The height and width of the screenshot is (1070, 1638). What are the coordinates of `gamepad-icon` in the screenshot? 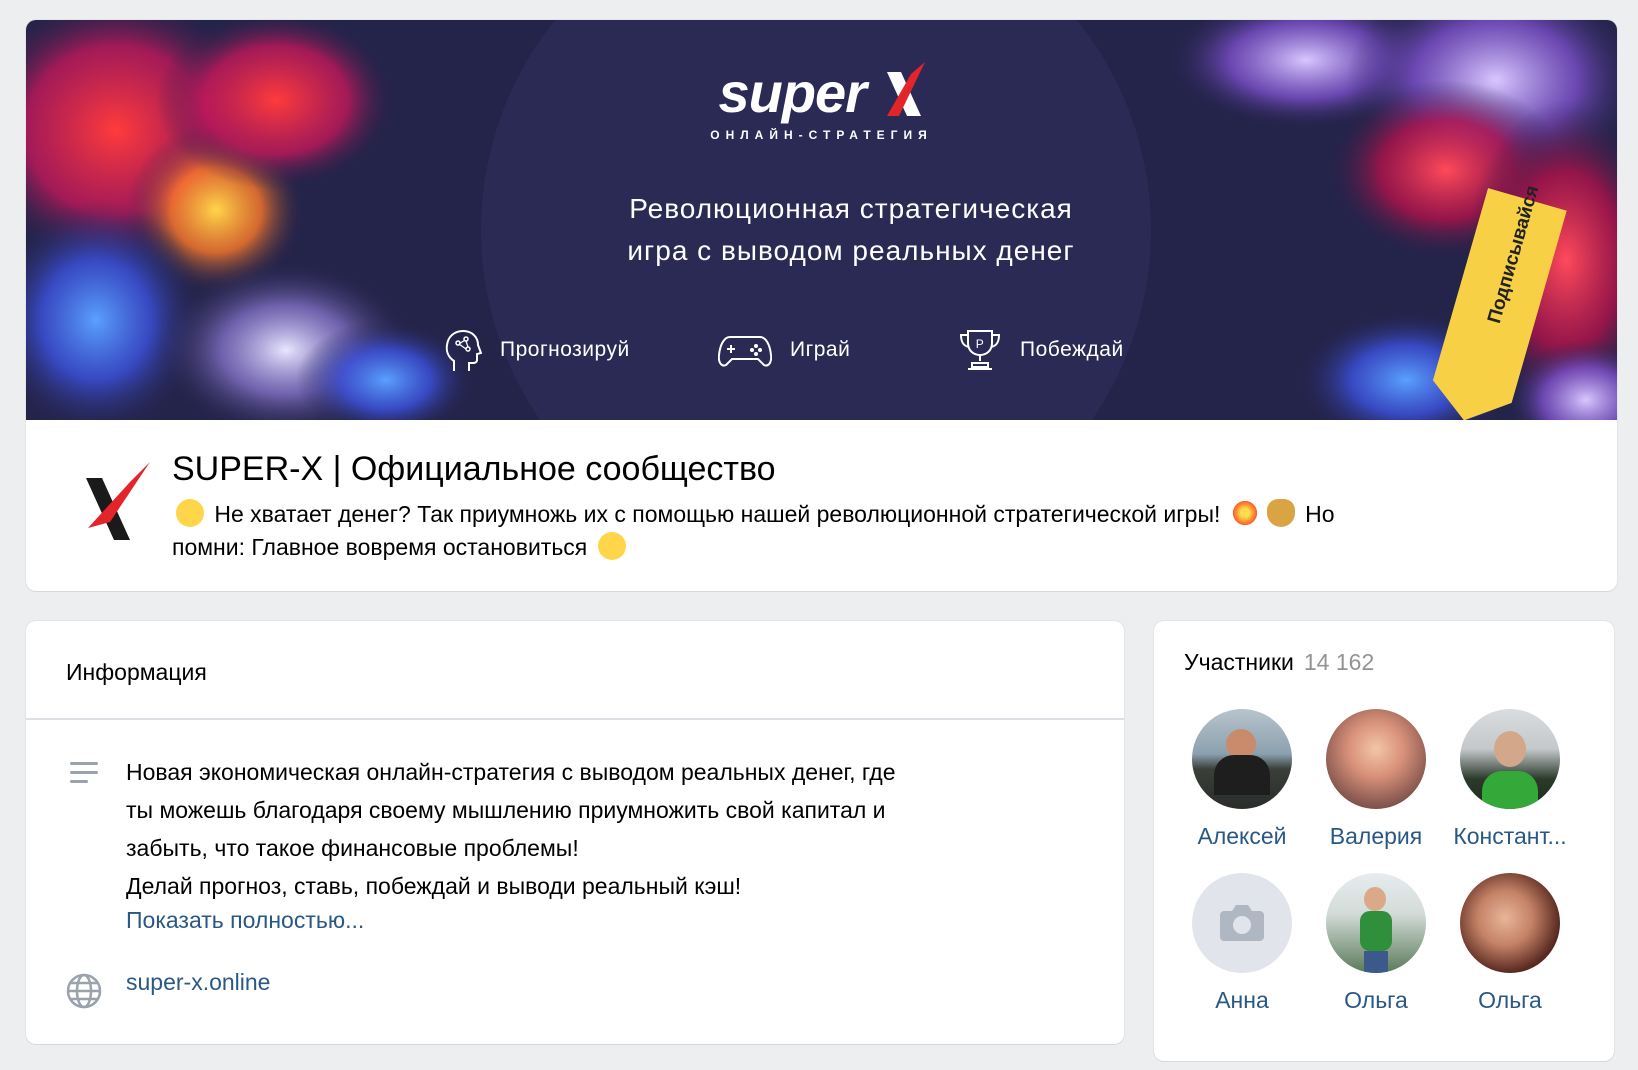 It's located at (745, 351).